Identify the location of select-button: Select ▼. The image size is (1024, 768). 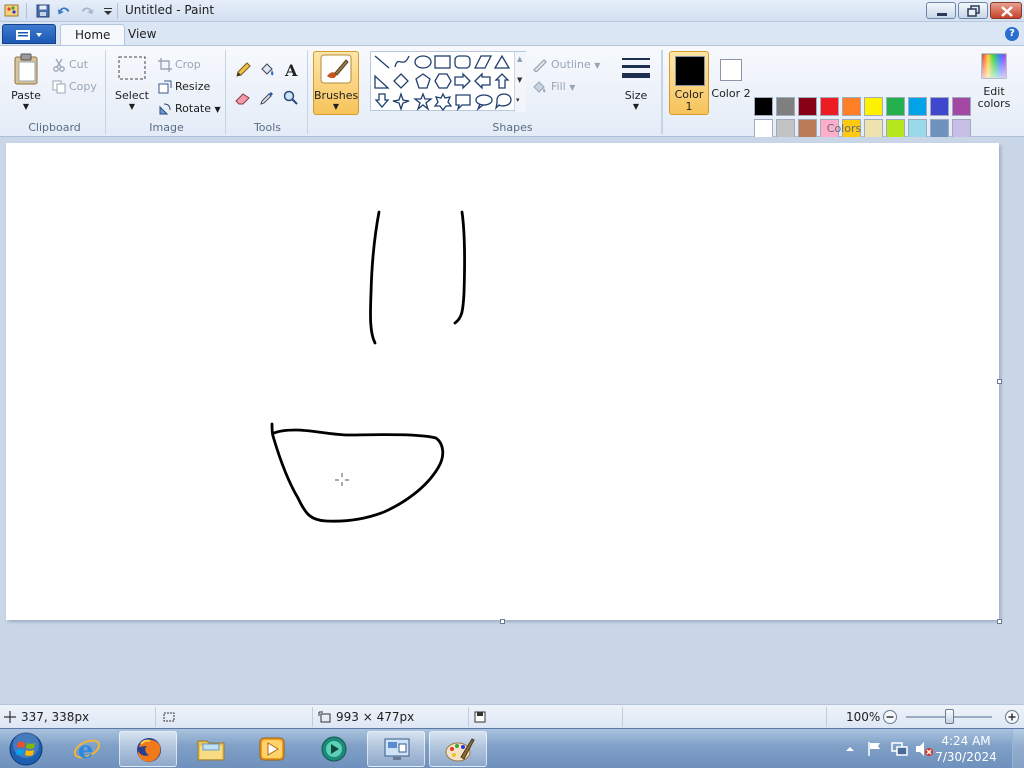
(132, 85).